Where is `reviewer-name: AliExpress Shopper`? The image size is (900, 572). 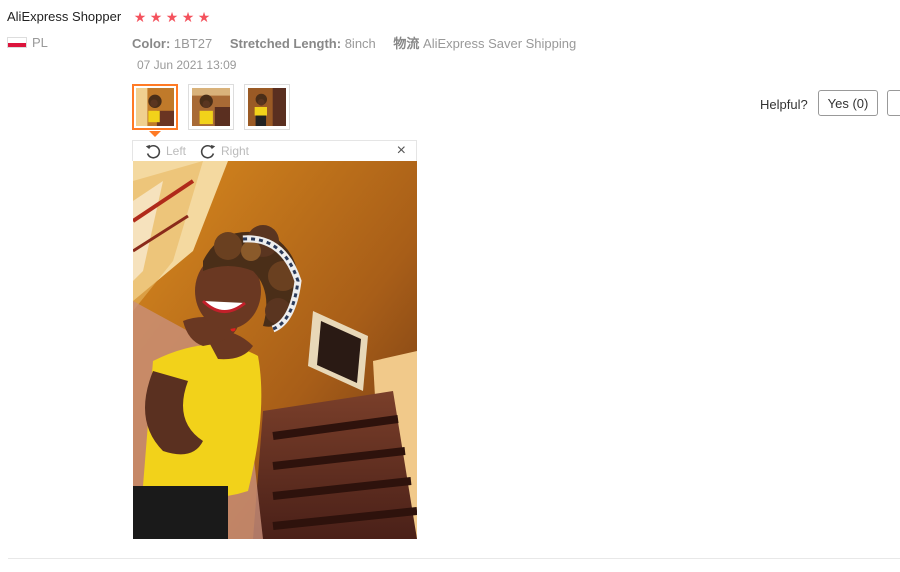 reviewer-name: AliExpress Shopper is located at coordinates (64, 16).